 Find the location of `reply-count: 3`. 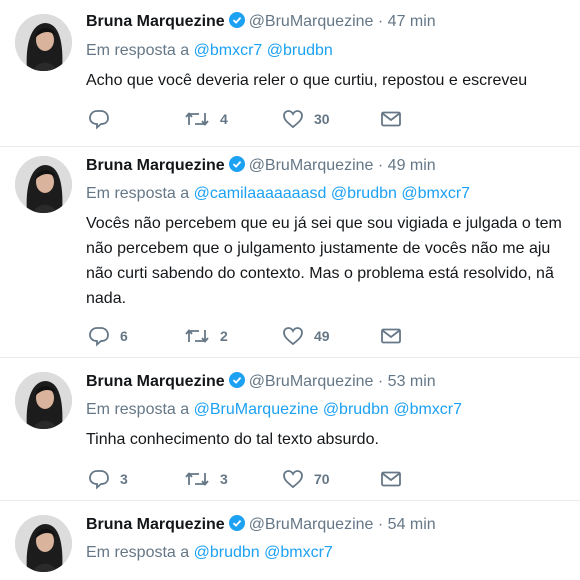

reply-count: 3 is located at coordinates (124, 479).